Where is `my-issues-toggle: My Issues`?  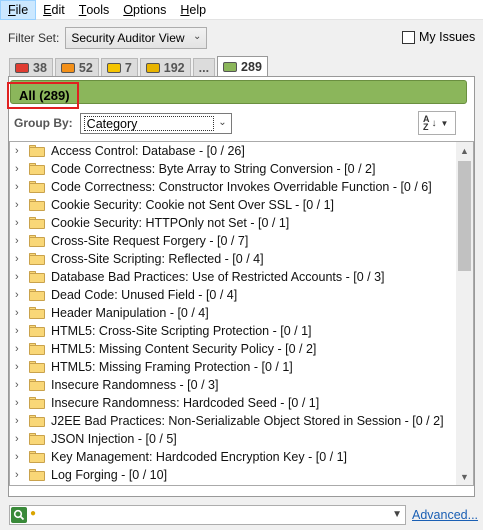 my-issues-toggle: My Issues is located at coordinates (438, 37).